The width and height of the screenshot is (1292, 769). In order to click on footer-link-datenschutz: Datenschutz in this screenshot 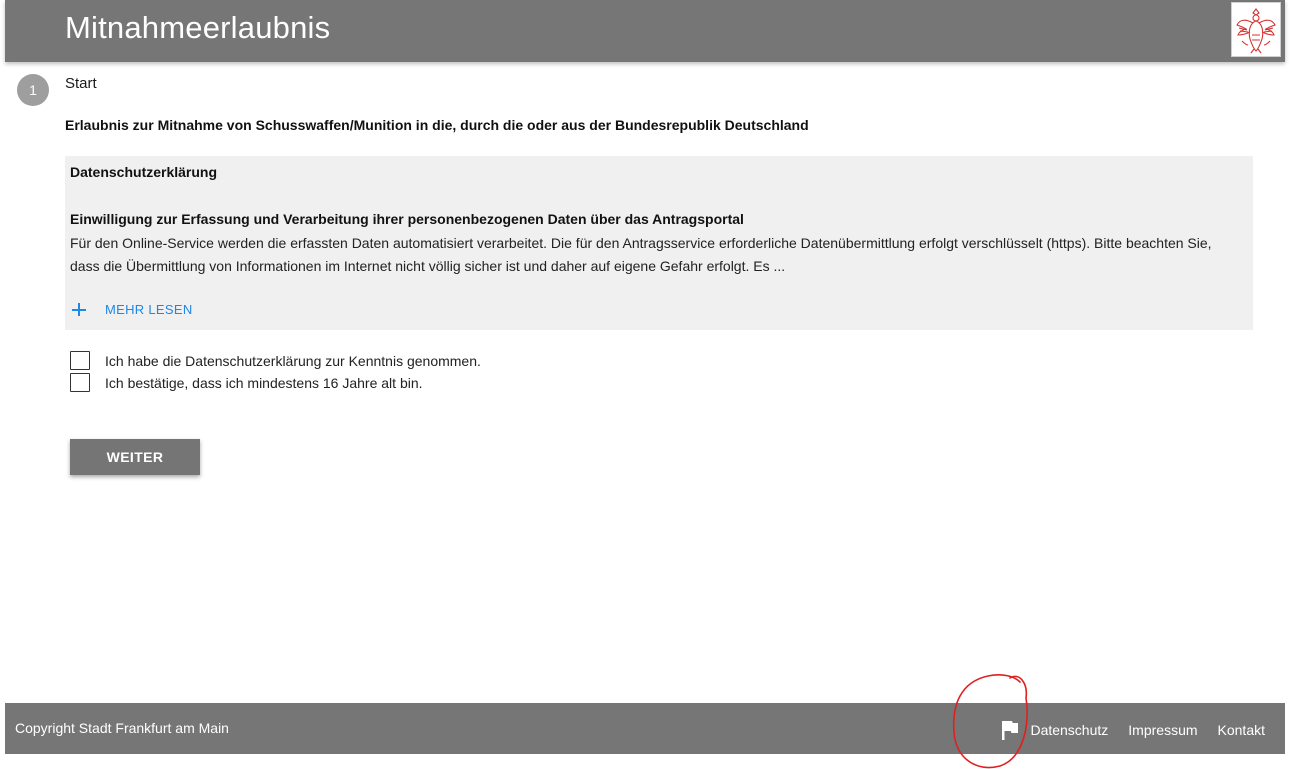, I will do `click(1069, 730)`.